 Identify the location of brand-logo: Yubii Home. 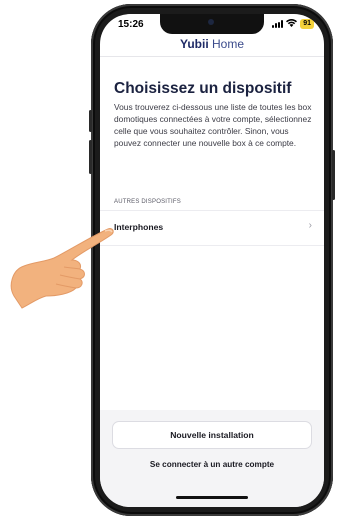
(212, 44).